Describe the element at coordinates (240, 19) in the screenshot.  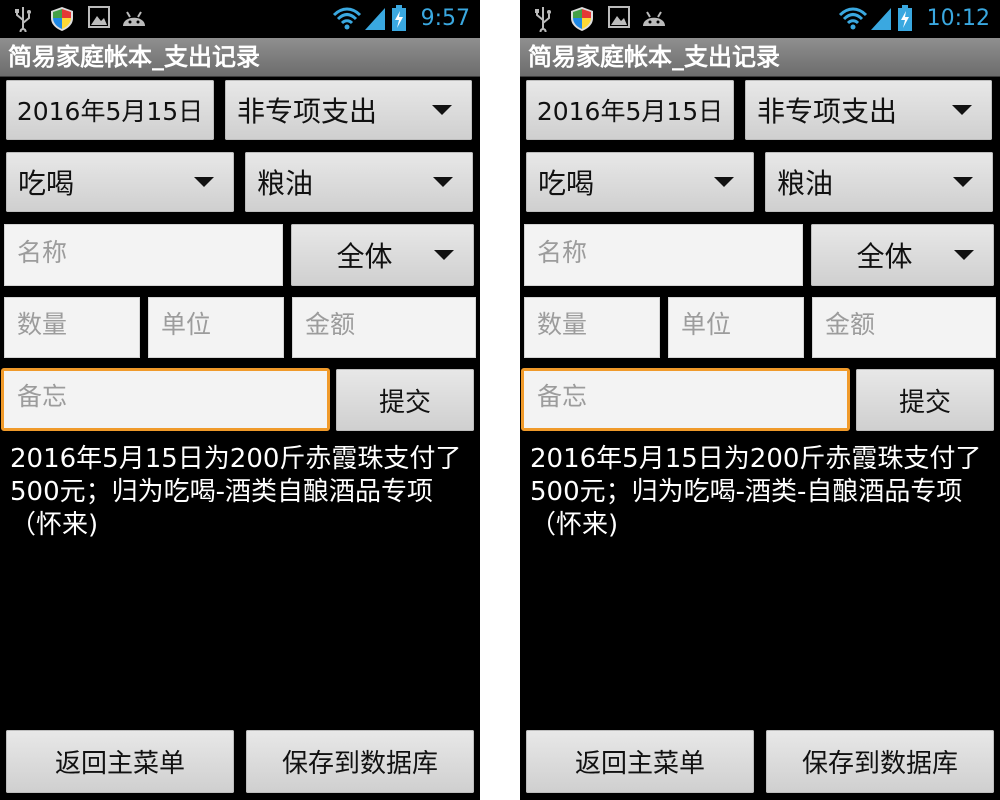
I see `status-bar: 9:57` at that location.